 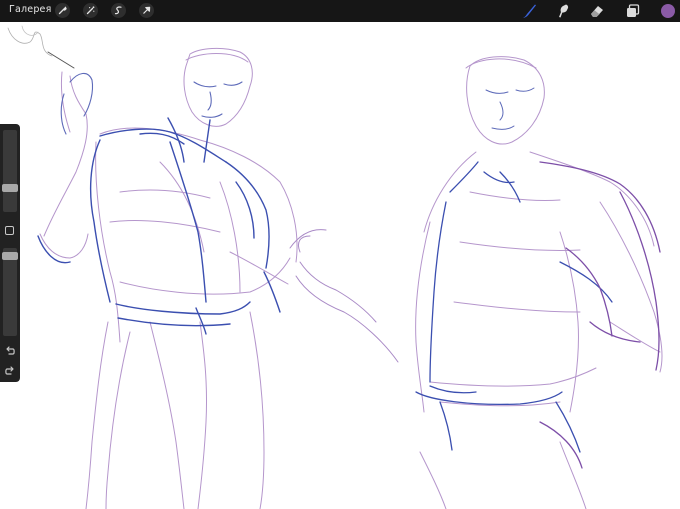 What do you see at coordinates (118, 10) in the screenshot?
I see `selection-icon` at bounding box center [118, 10].